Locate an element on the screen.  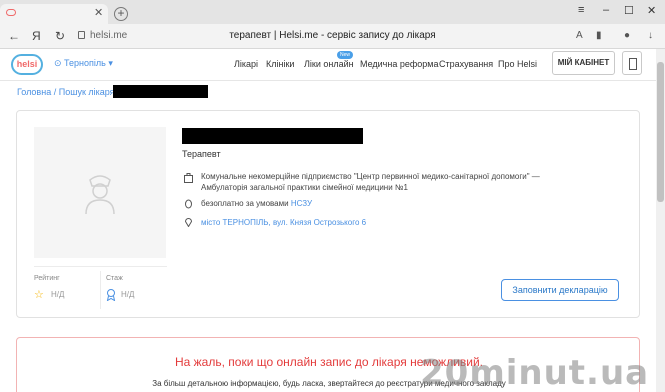
browser-tab: ✕ is located at coordinates (54, 14).